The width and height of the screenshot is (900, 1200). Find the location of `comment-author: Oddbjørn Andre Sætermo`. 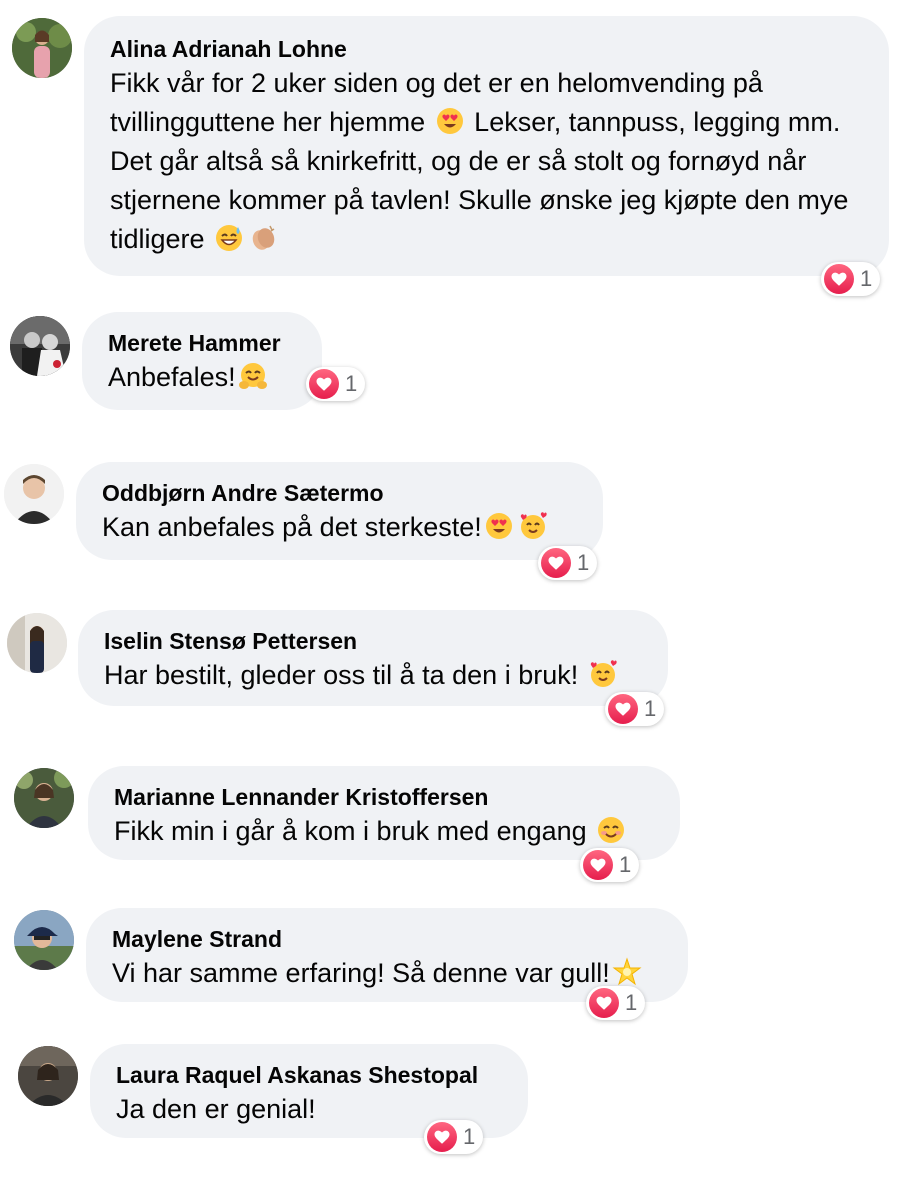

comment-author: Oddbjørn Andre Sætermo is located at coordinates (339, 493).